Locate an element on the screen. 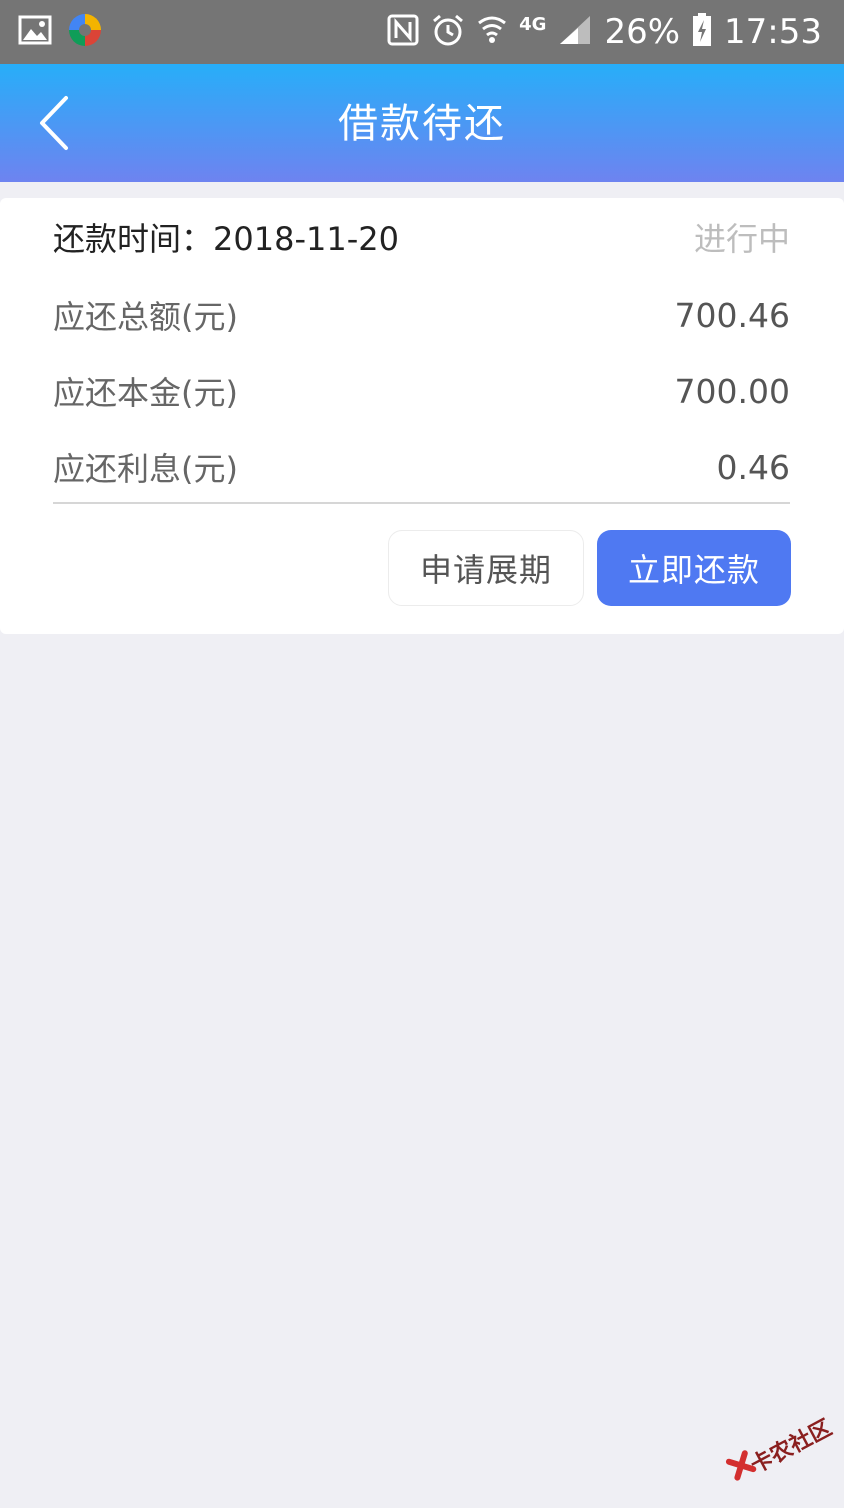 This screenshot has height=1508, width=844. status-badge: 进行中 is located at coordinates (741, 239).